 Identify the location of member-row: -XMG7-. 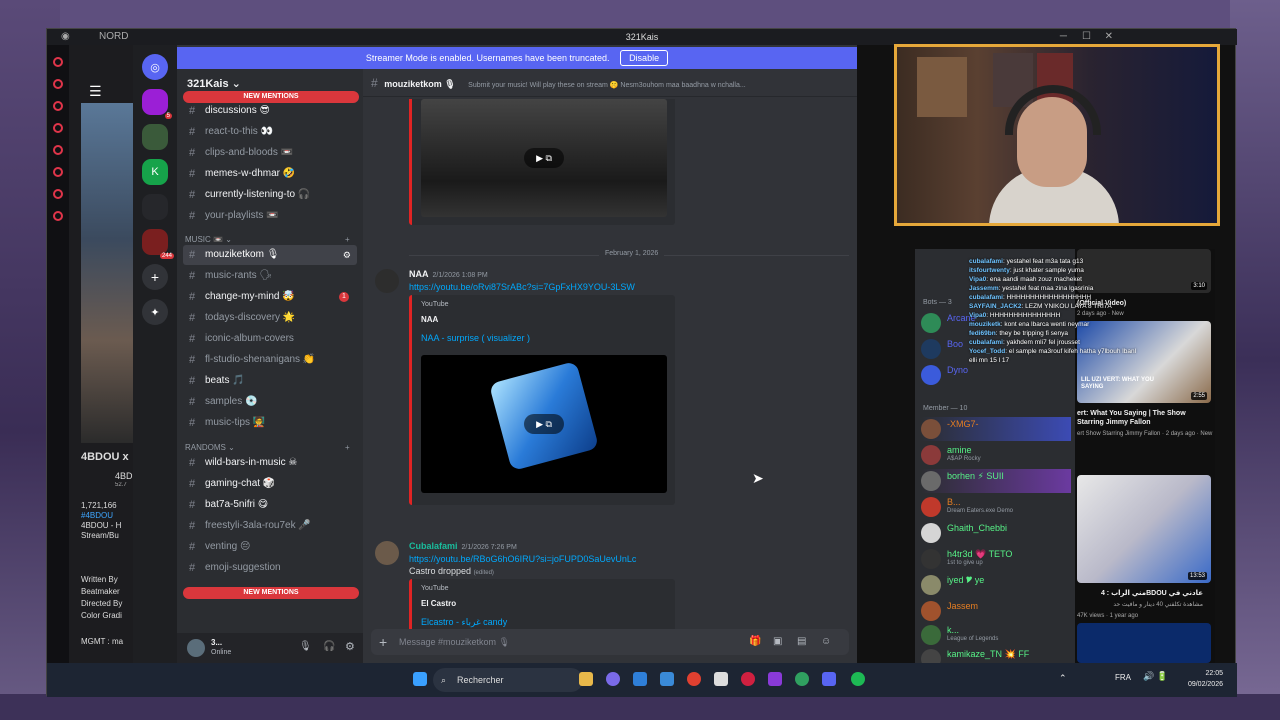
(996, 429).